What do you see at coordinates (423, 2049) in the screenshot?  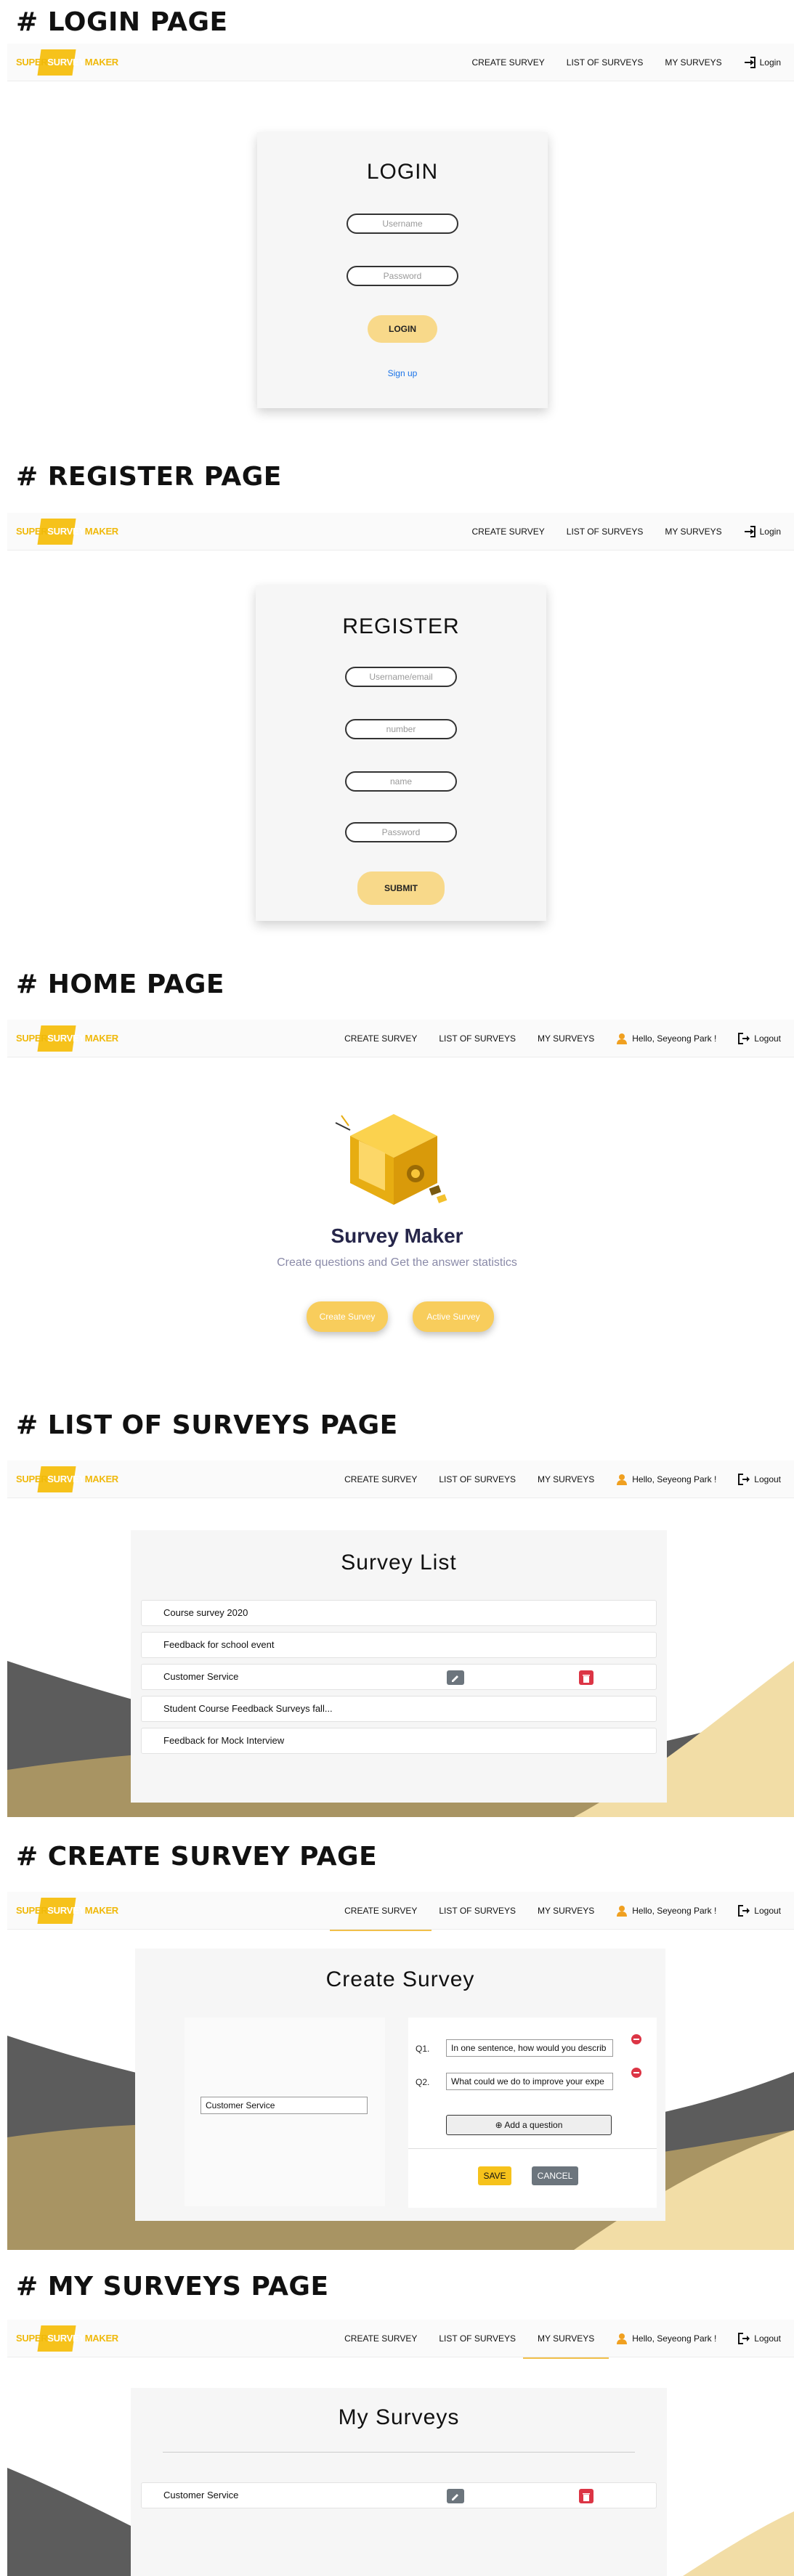 I see `question-label: Q1.` at bounding box center [423, 2049].